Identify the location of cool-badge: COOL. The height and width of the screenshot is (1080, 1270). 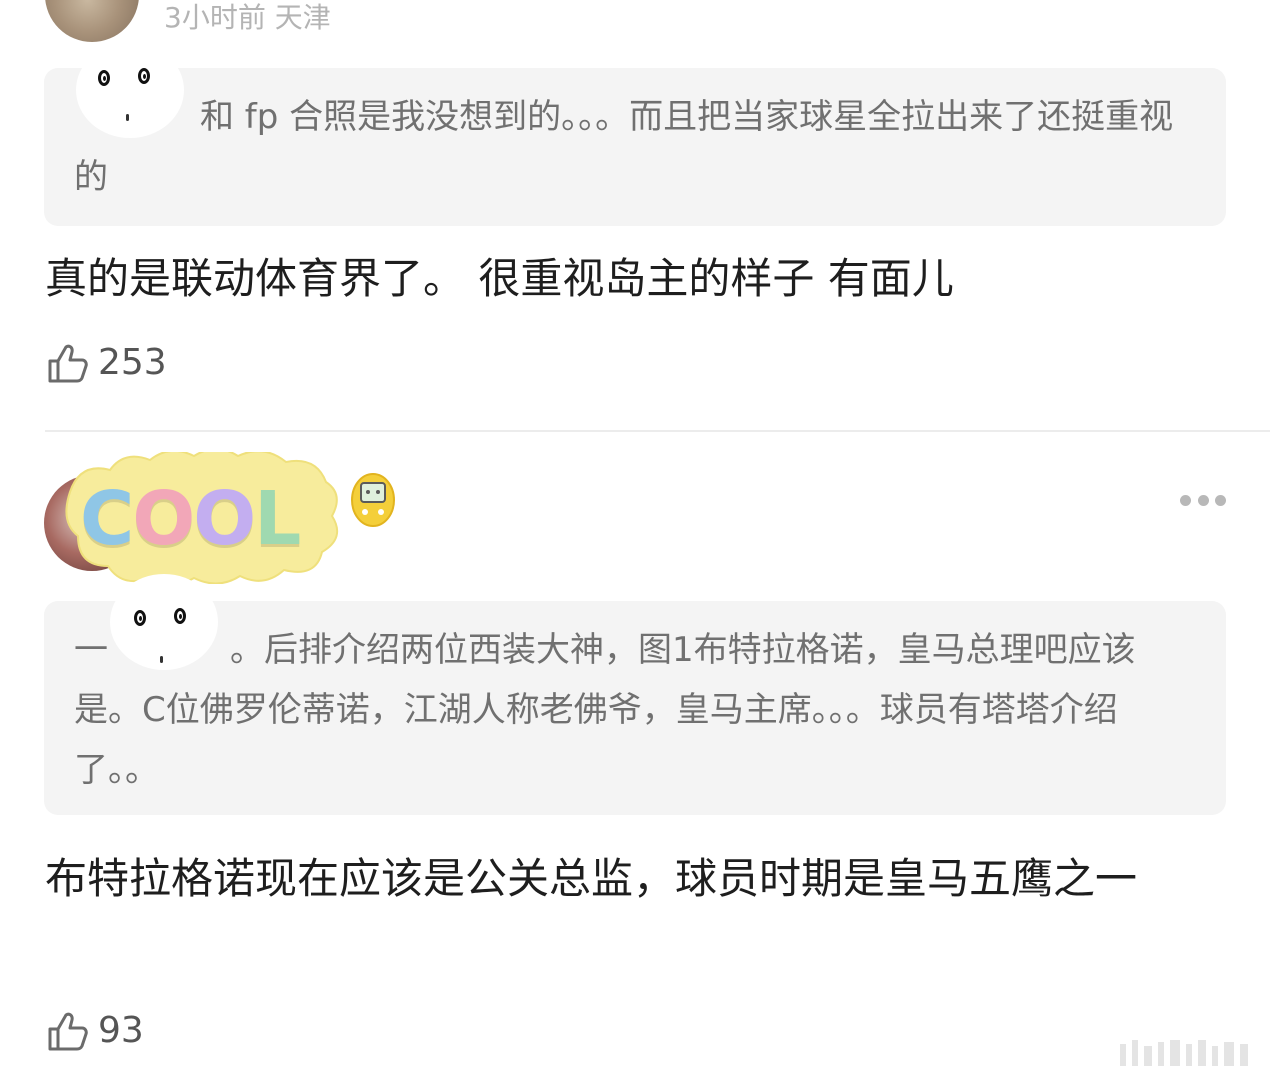
(190, 519).